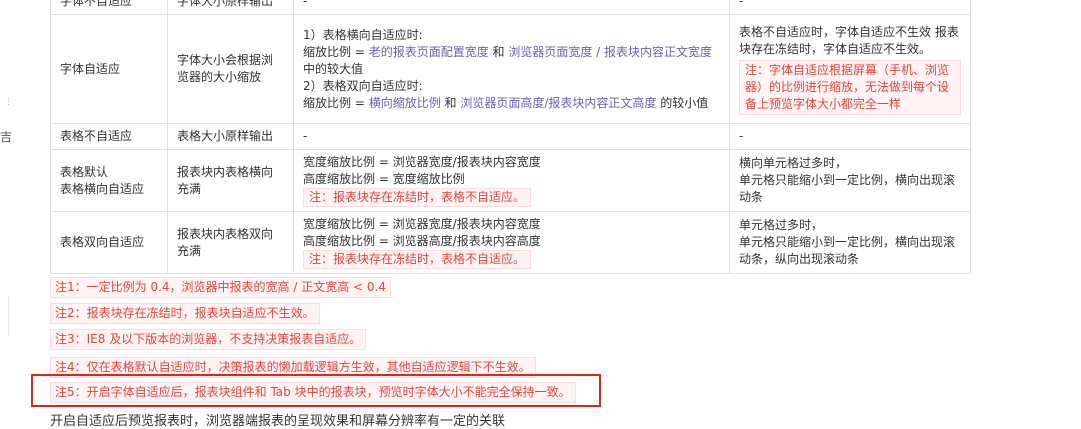  I want to click on highlight-box, so click(316, 390).